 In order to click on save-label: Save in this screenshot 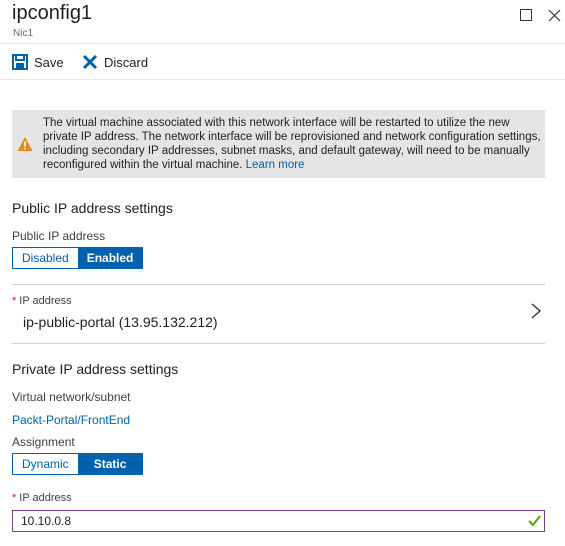, I will do `click(49, 62)`.